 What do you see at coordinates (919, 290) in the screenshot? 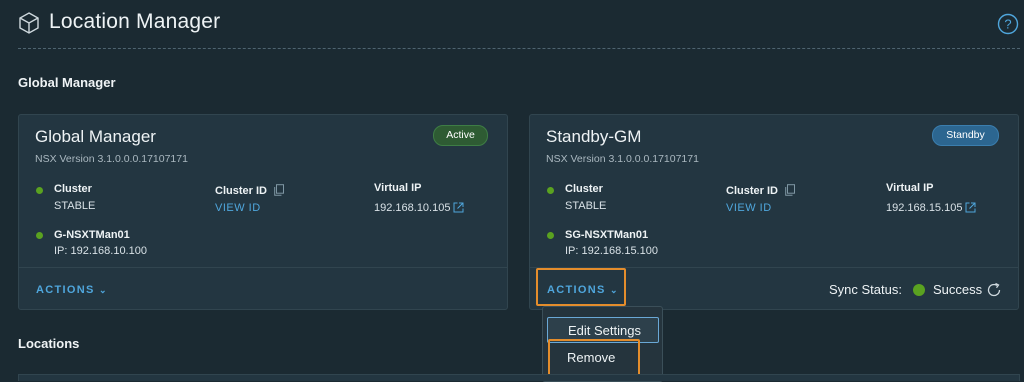
I see `sync-status-dot` at bounding box center [919, 290].